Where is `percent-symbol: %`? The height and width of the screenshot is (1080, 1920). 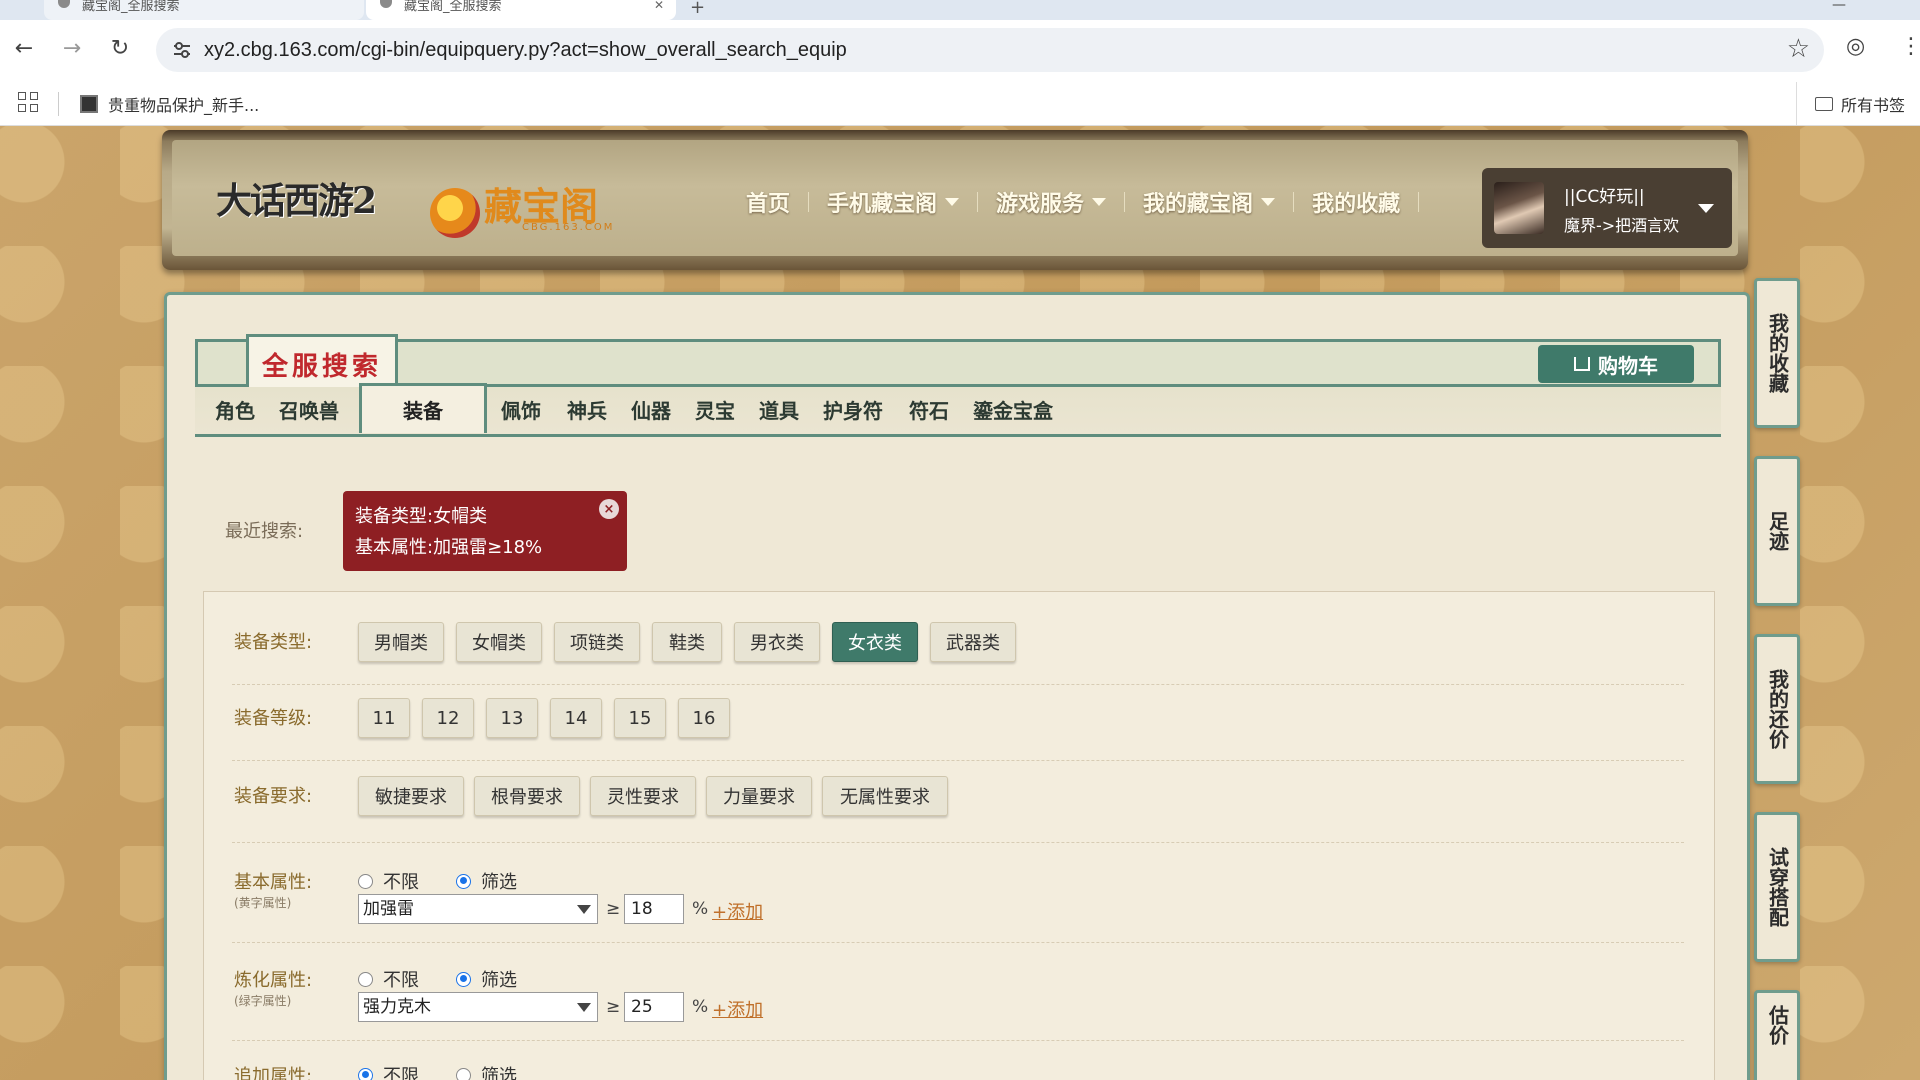 percent-symbol: % is located at coordinates (700, 909).